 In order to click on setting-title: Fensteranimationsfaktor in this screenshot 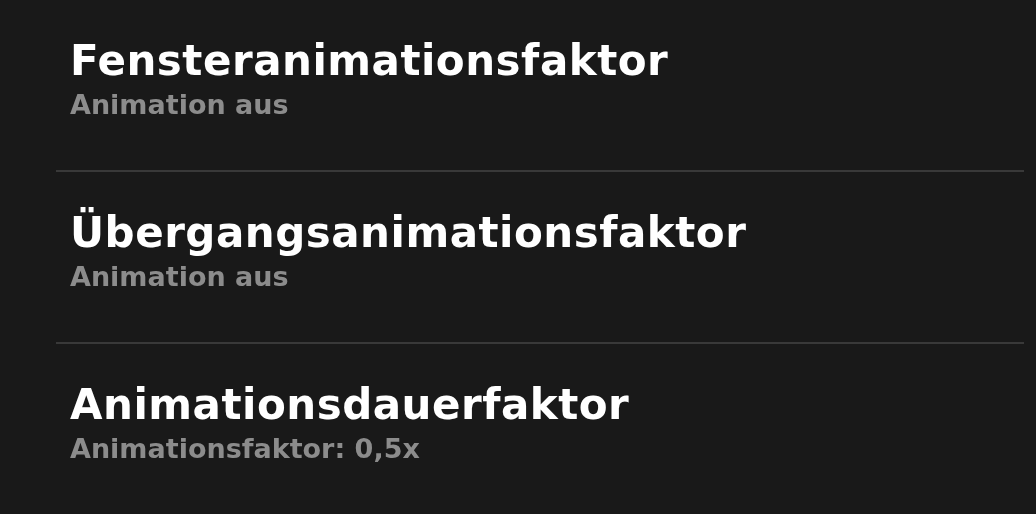, I will do `click(369, 61)`.